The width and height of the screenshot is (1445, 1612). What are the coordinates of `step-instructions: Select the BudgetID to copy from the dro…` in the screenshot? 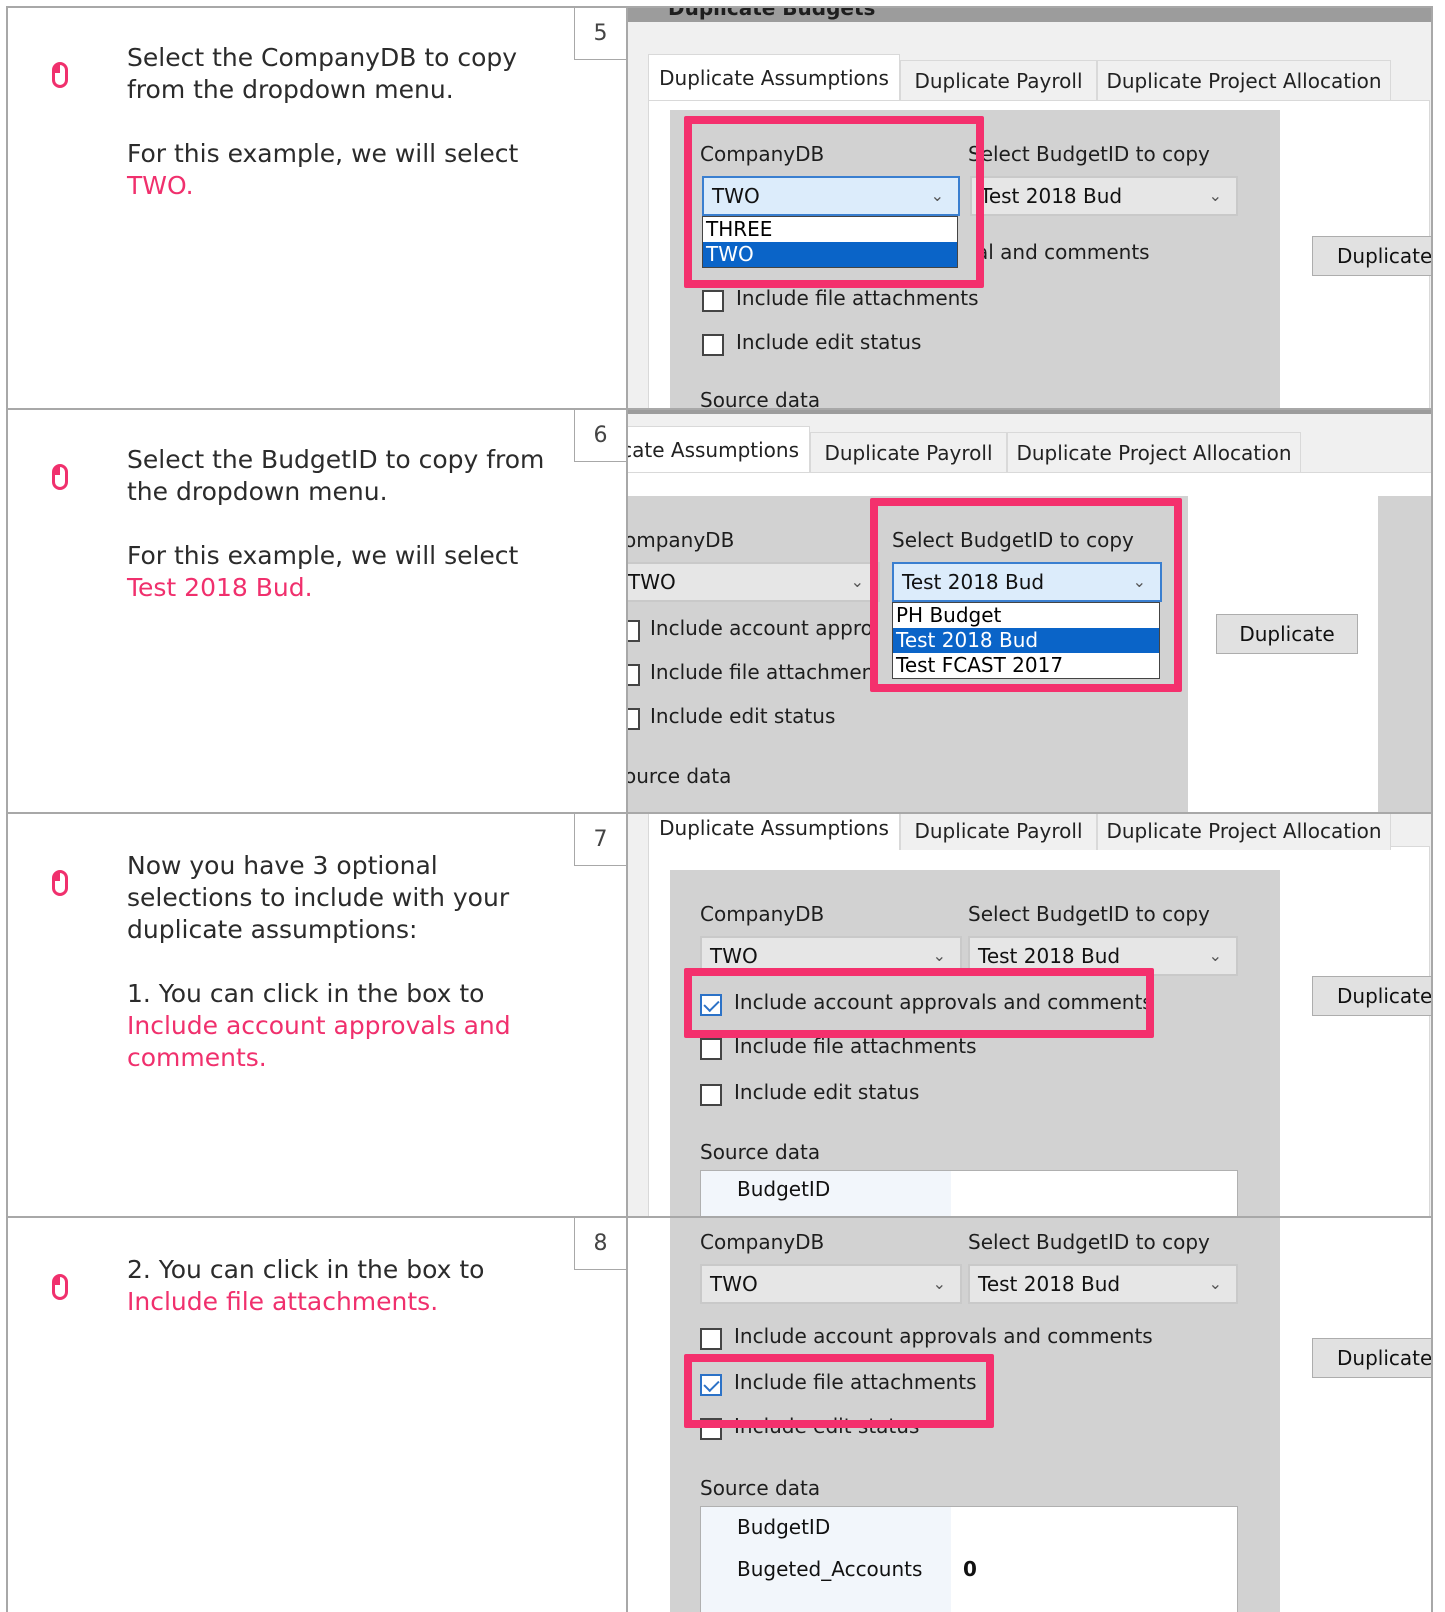 It's located at (342, 540).